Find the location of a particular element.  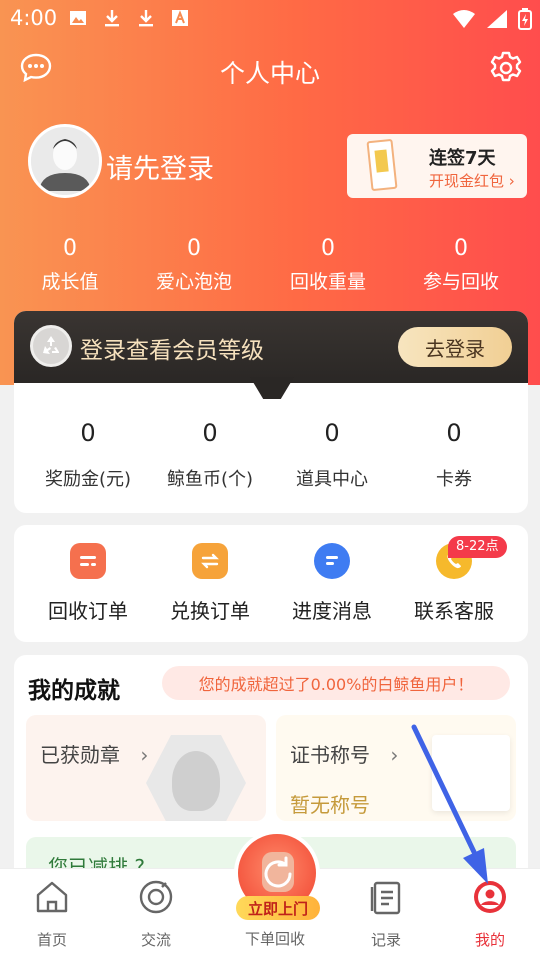

nav-label: 我的 is located at coordinates (489, 940).